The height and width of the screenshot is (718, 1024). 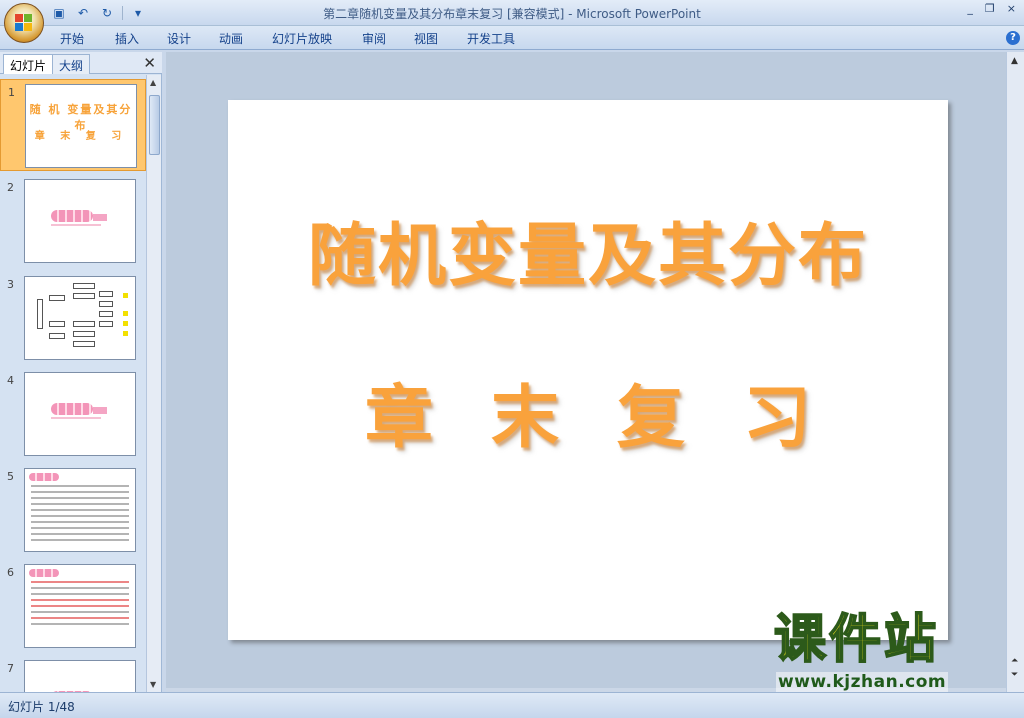 What do you see at coordinates (862, 682) in the screenshot?
I see `watermark-url: www.kjzhan.com` at bounding box center [862, 682].